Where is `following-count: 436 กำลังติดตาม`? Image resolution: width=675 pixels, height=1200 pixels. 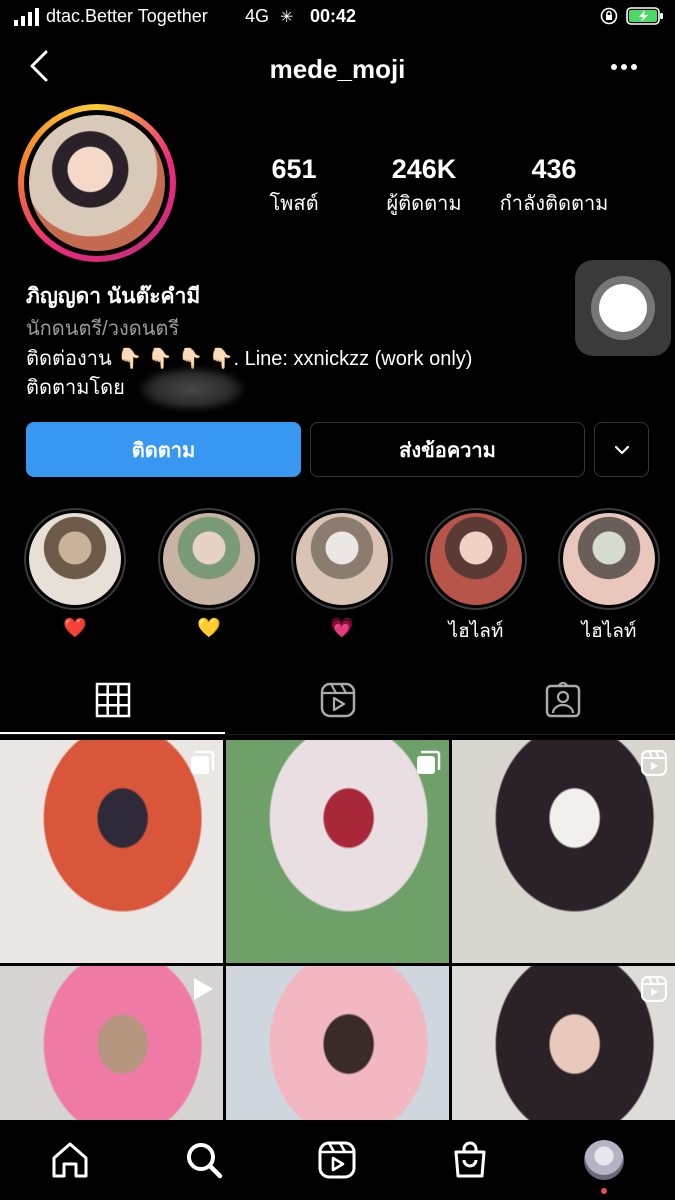 following-count: 436 กำลังติดตาม is located at coordinates (554, 186).